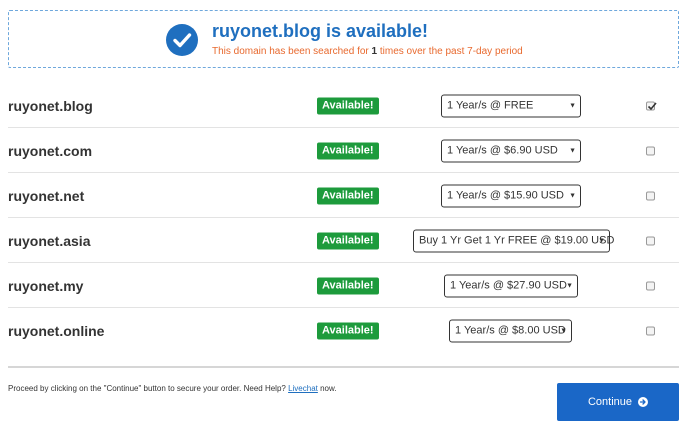 The width and height of the screenshot is (690, 424). Describe the element at coordinates (56, 331) in the screenshot. I see `domain-name: ruyonet.online` at that location.